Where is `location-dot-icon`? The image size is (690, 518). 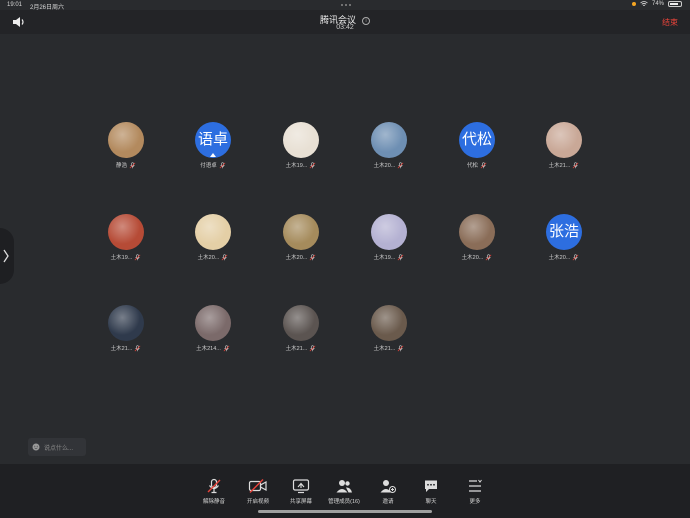
location-dot-icon is located at coordinates (633, 4).